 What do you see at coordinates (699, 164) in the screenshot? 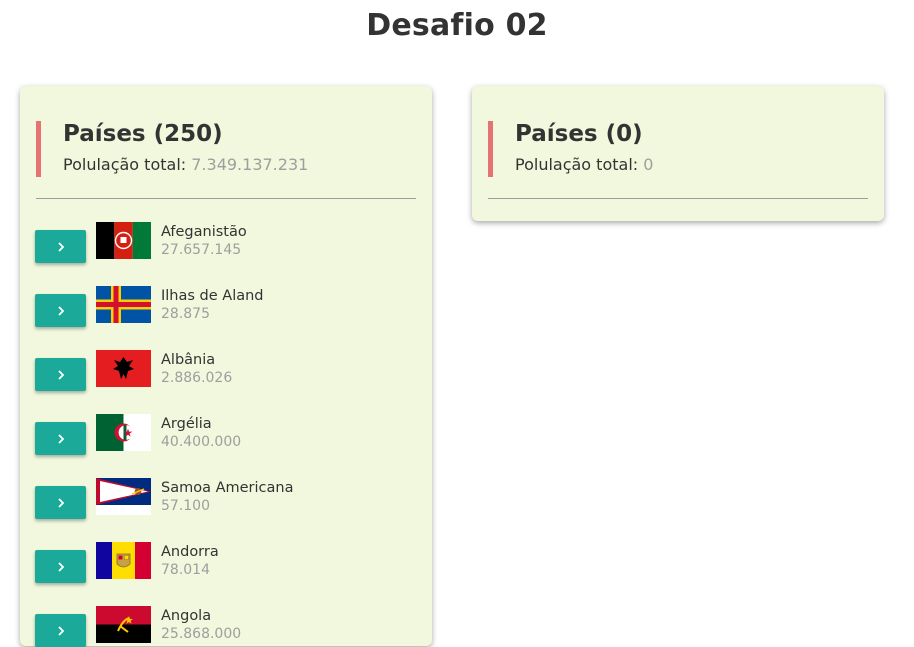
I see `favorites-population-line: Polulação total: 0` at bounding box center [699, 164].